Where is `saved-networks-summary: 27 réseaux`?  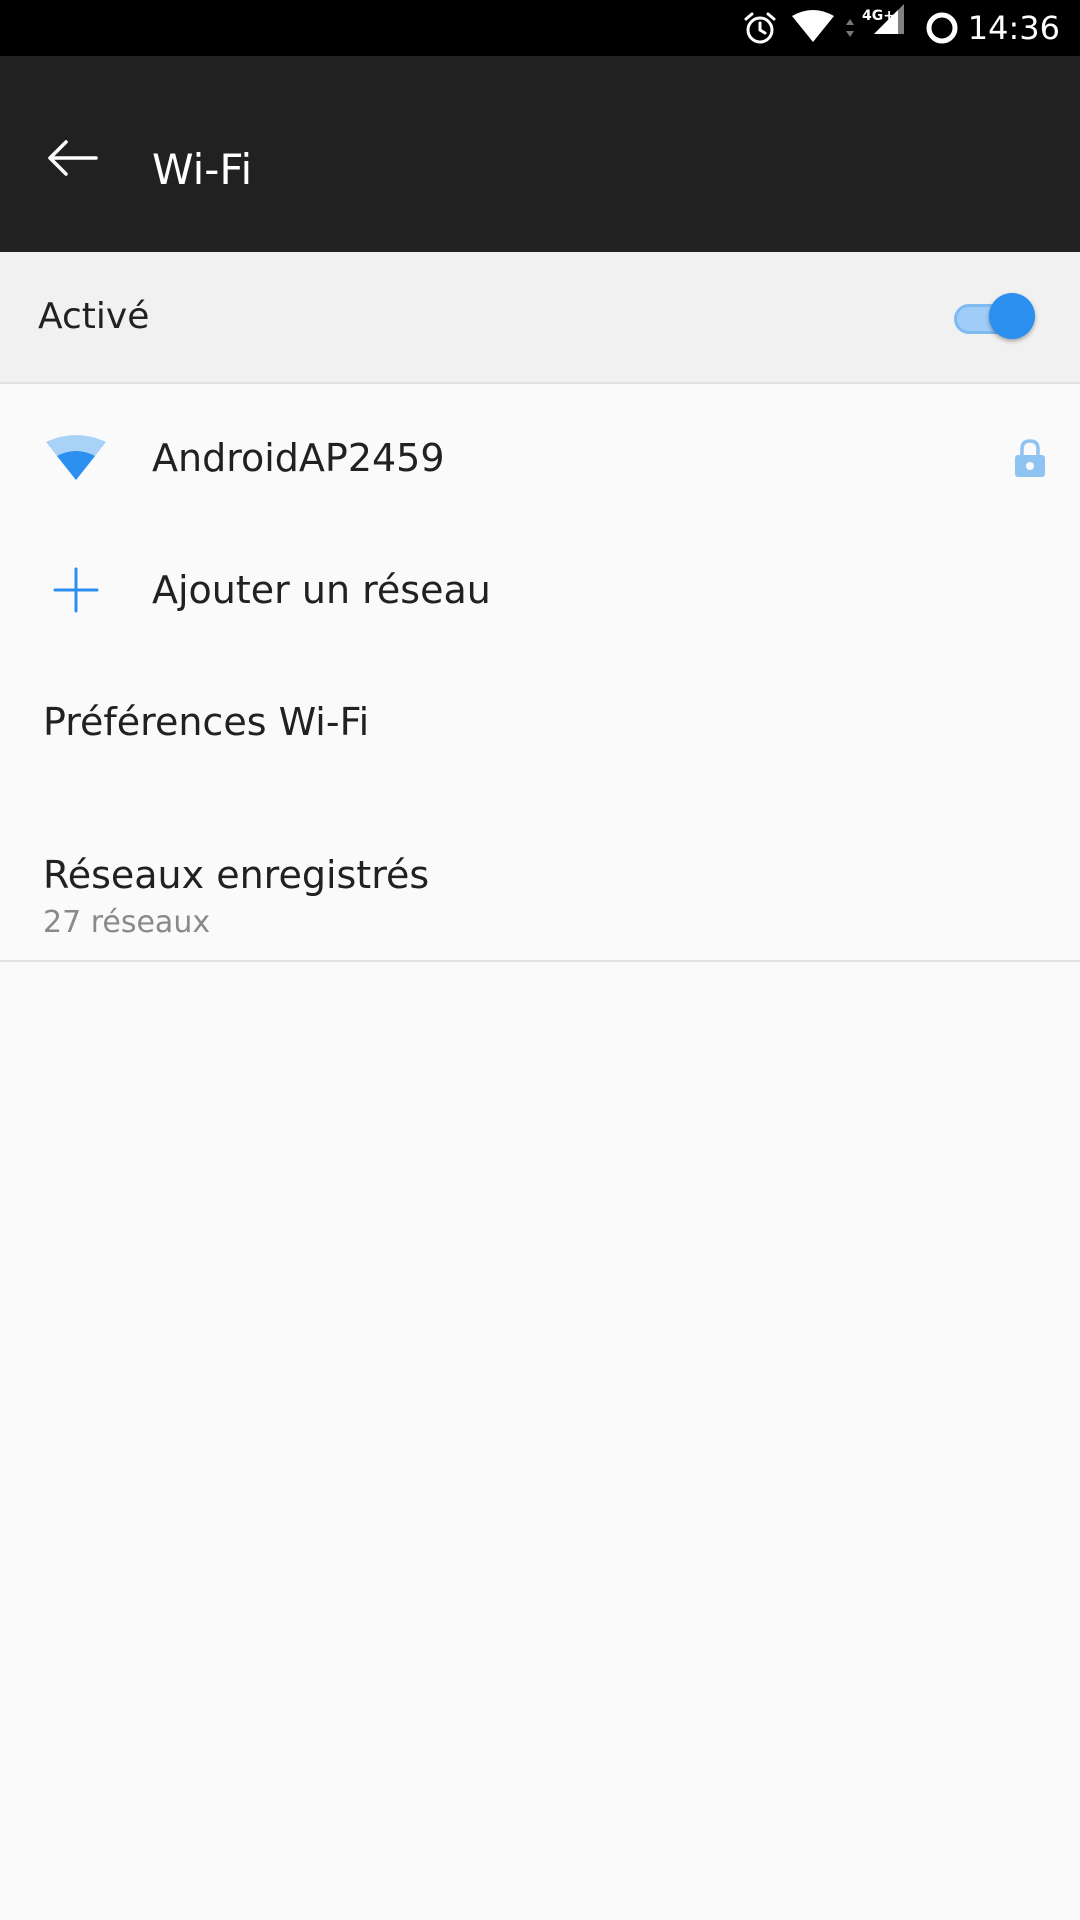 saved-networks-summary: 27 réseaux is located at coordinates (127, 922).